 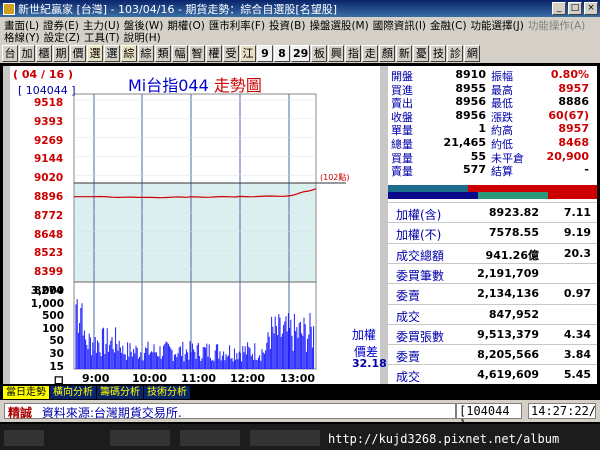 I want to click on y-tick-label: 9144, so click(x=49, y=159).